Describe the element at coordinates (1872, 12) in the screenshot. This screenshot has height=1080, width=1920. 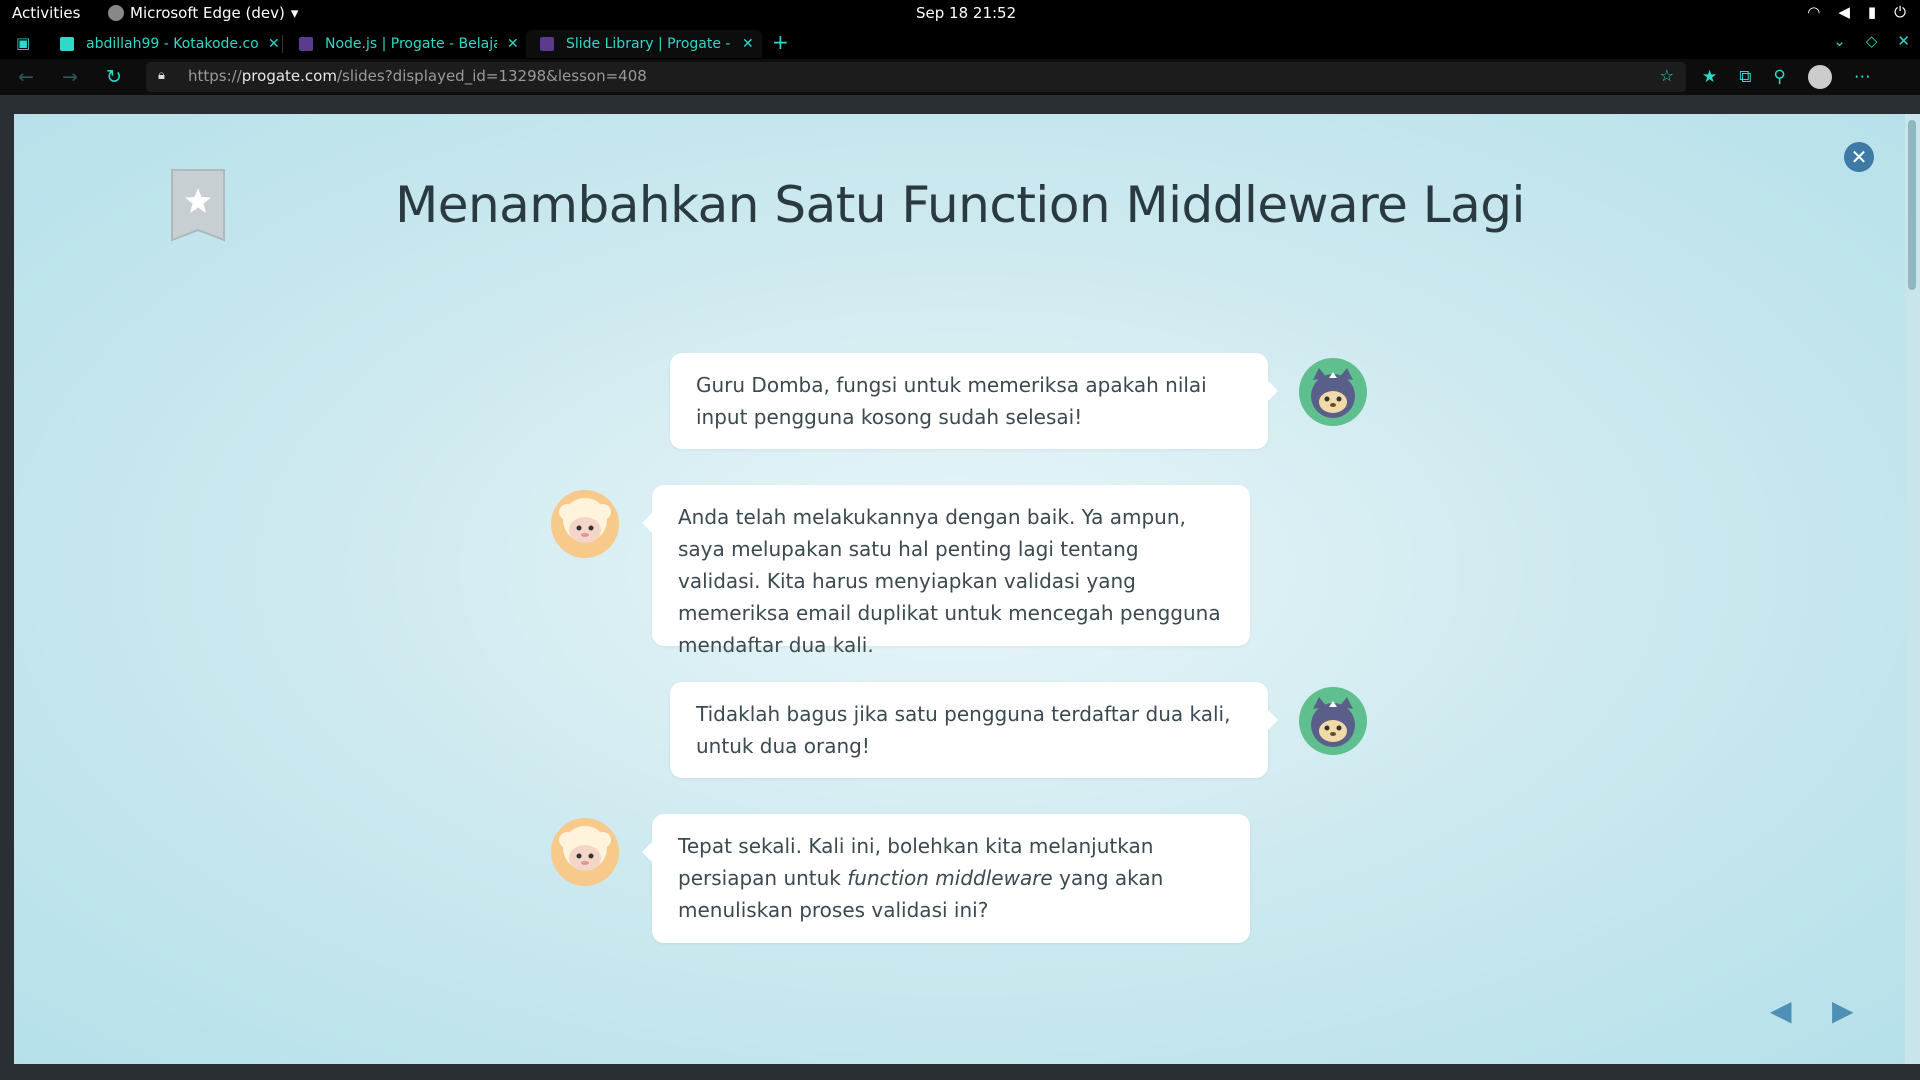
I see `battery-icon: ▮` at that location.